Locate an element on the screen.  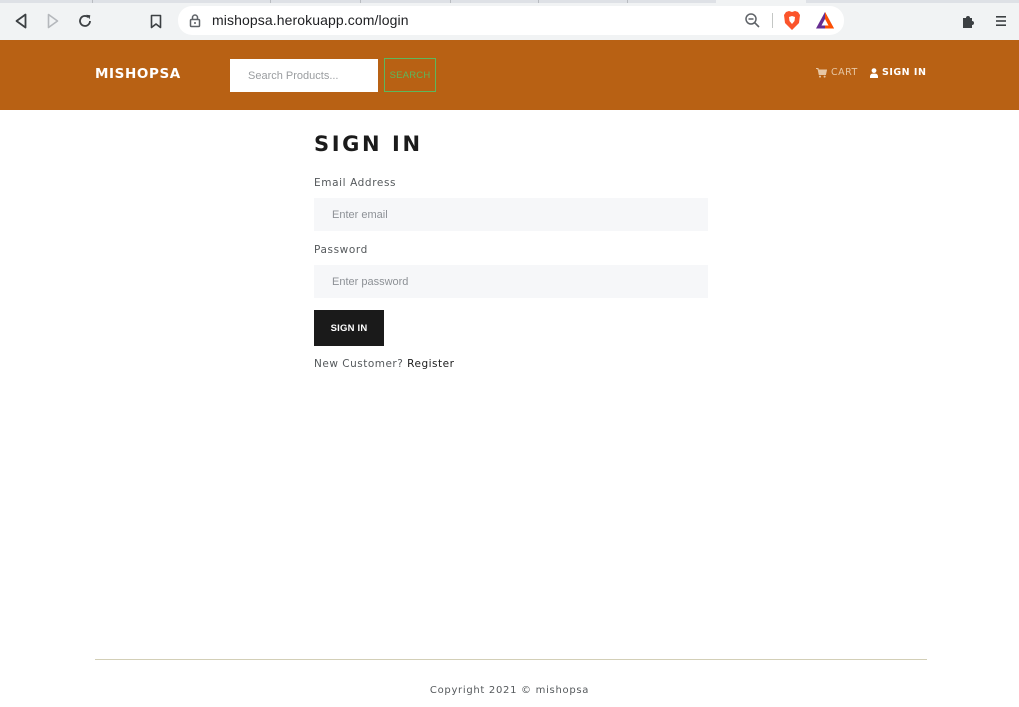
reload-icon is located at coordinates (85, 20).